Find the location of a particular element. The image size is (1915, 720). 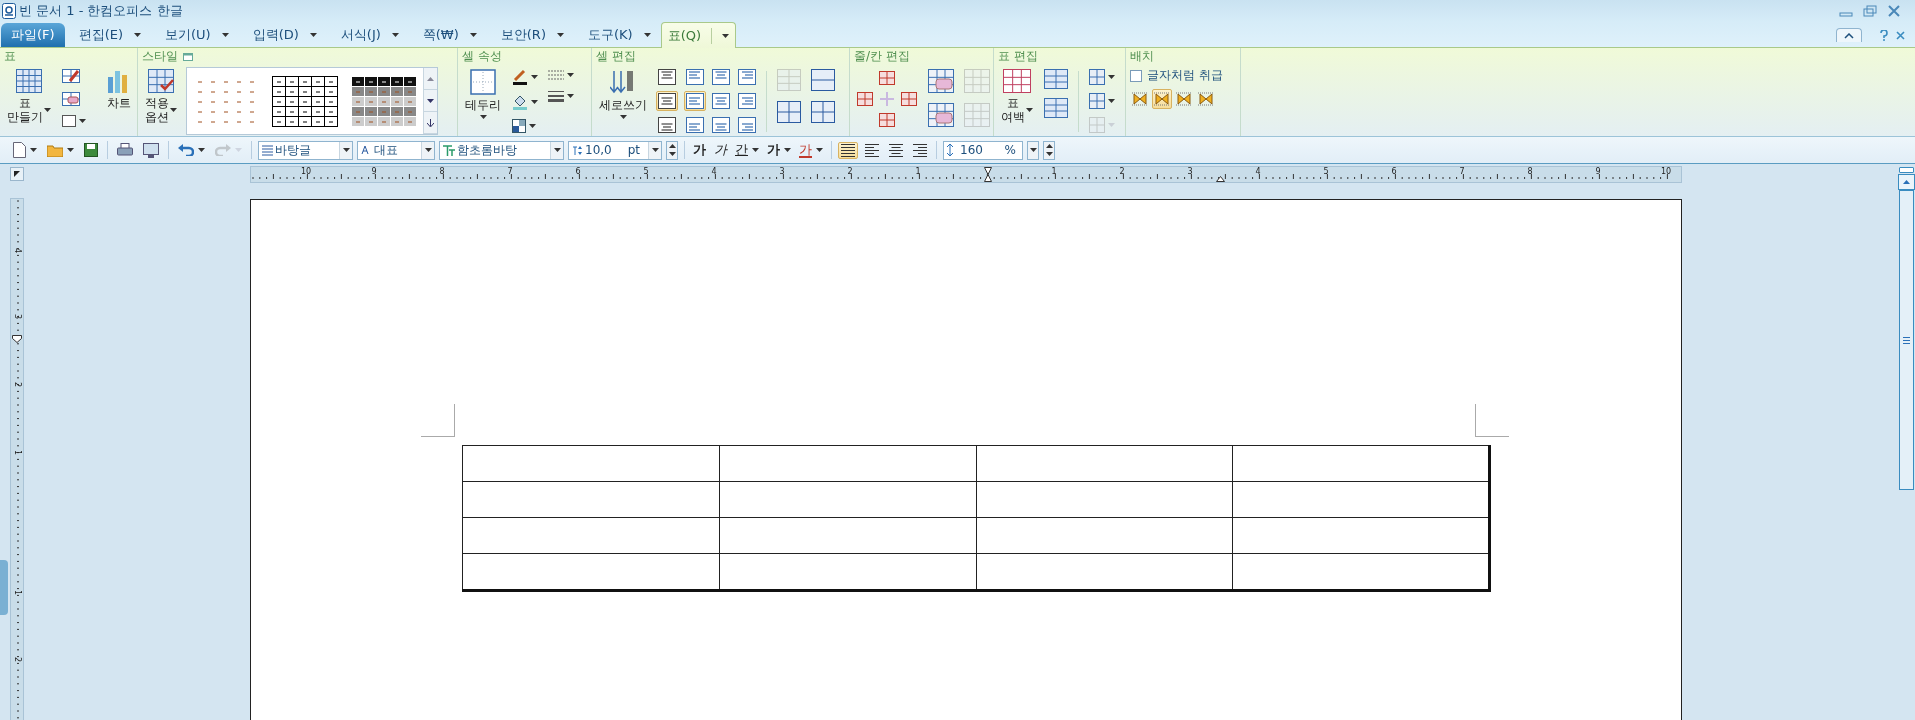

font-size-field: 10,0 pt is located at coordinates (615, 150).